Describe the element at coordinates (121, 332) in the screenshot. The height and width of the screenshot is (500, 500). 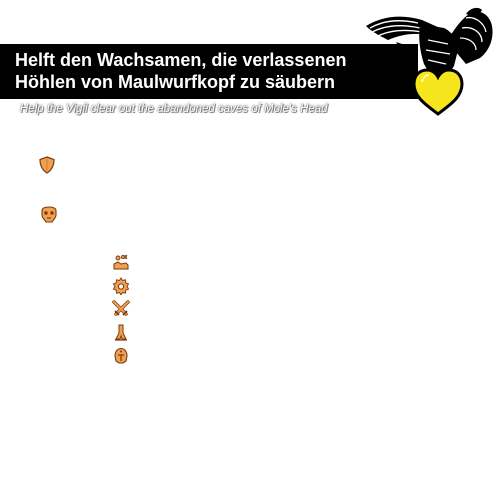
I see `trap-icon` at that location.